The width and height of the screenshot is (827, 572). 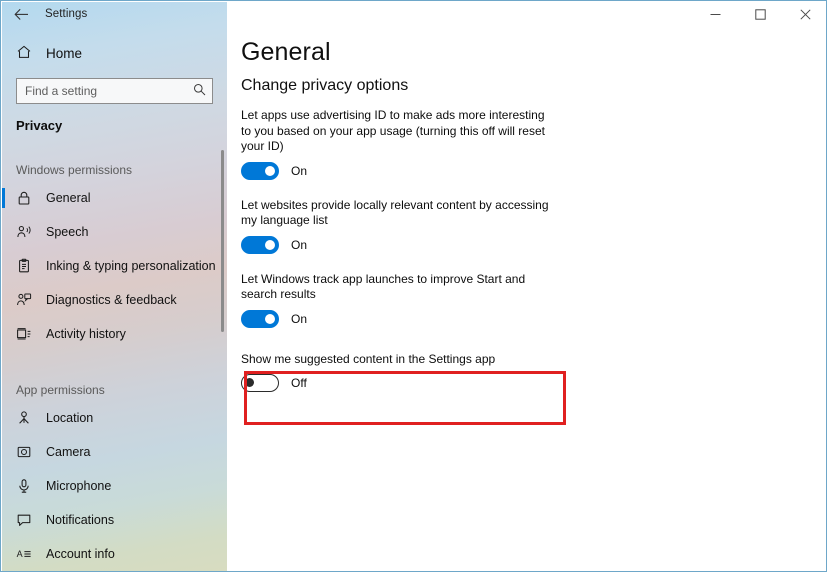 I want to click on advertising-id-toggle, so click(x=260, y=170).